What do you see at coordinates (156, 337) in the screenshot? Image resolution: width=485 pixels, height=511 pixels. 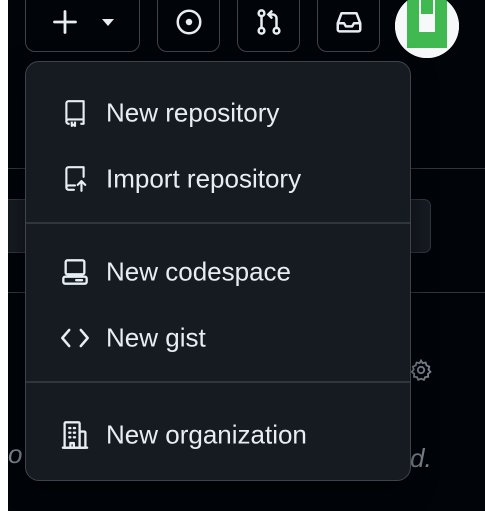 I see `menu-item-label: New gist` at bounding box center [156, 337].